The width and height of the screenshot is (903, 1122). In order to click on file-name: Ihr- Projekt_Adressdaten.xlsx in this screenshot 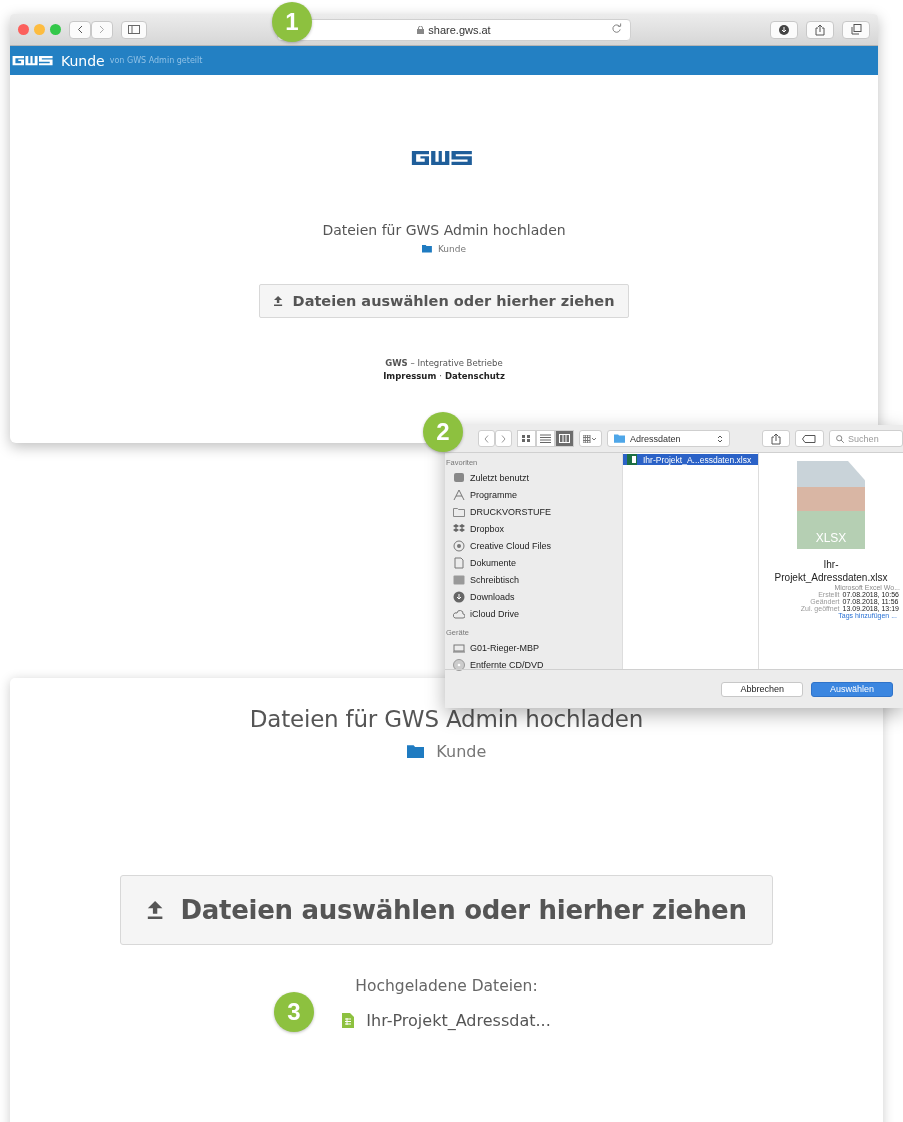, I will do `click(831, 571)`.